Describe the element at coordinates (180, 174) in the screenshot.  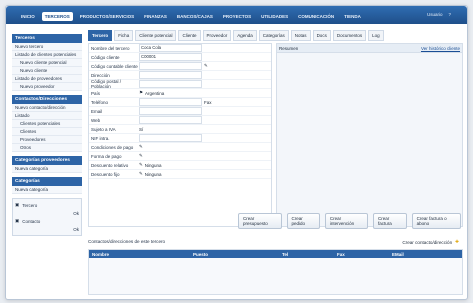
I see `form-row: Descuento fijo ✎ Ninguna` at that location.